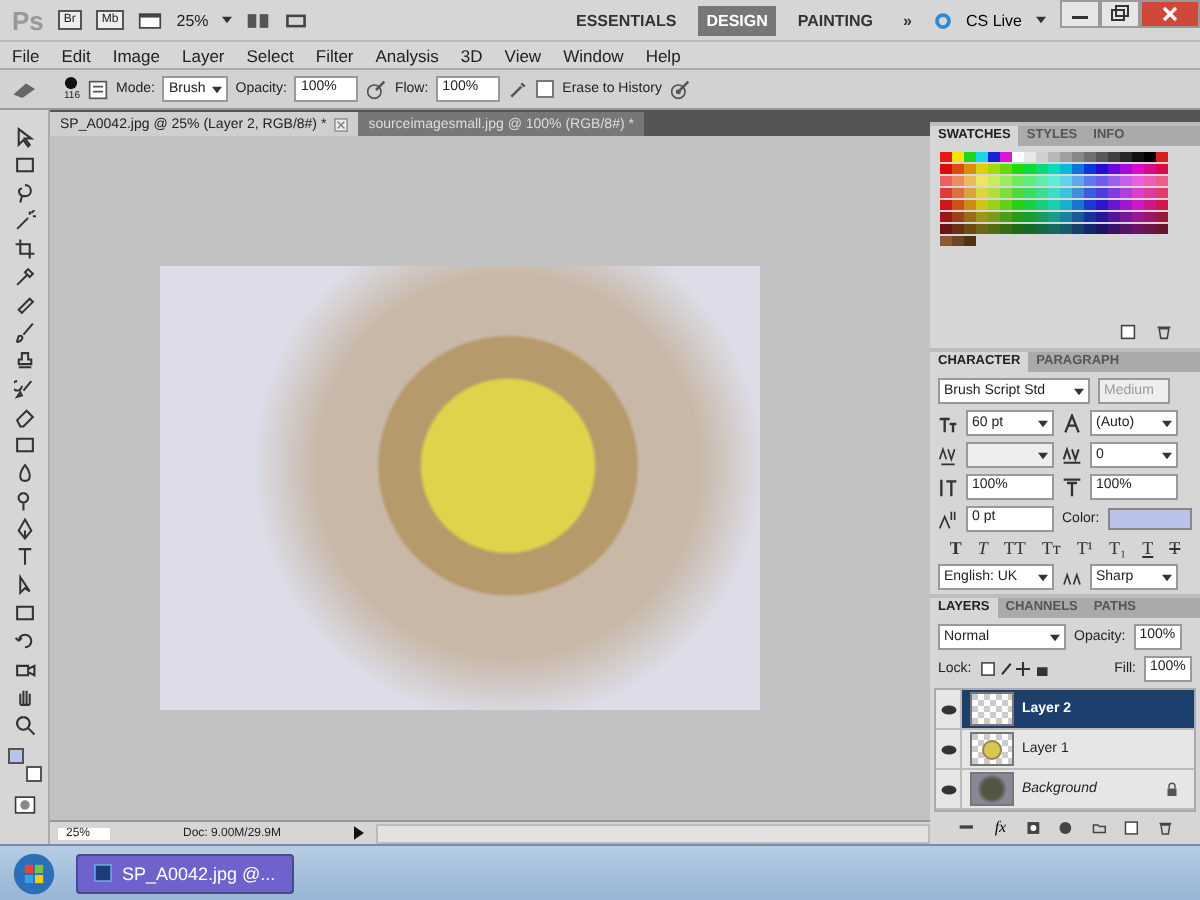 The width and height of the screenshot is (1200, 900). Describe the element at coordinates (76, 55) in the screenshot. I see `menu-item: Edit` at that location.